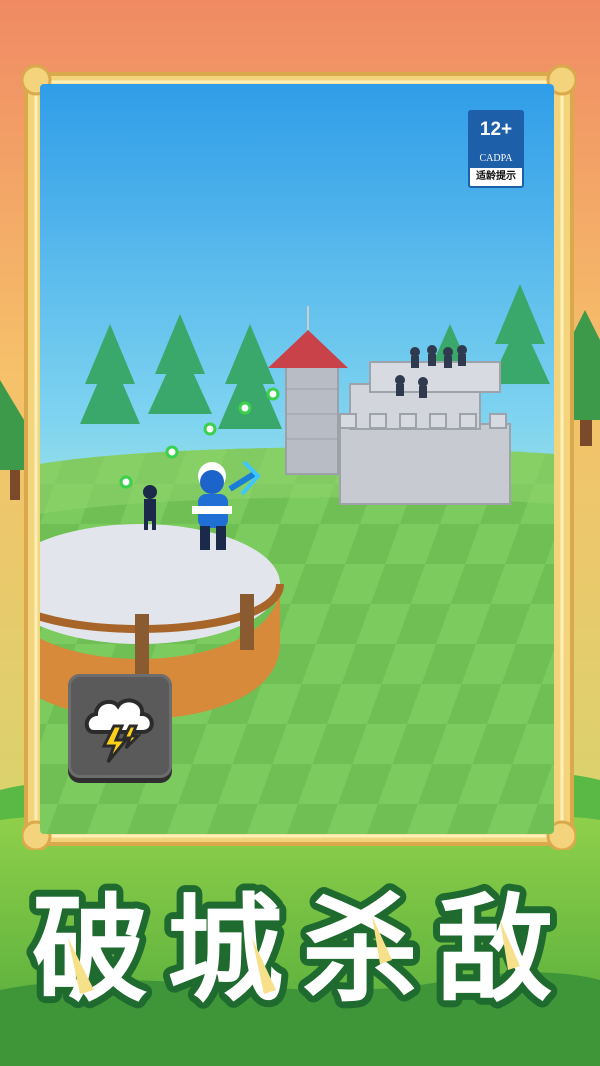 This screenshot has width=600, height=1066. I want to click on age-rating-badge: 12+ CADPA 适龄提示, so click(496, 149).